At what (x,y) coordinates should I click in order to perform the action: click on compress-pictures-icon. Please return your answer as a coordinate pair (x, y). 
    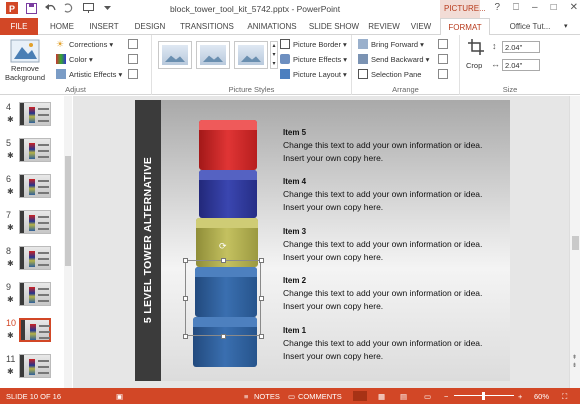
    Looking at the image, I should click on (133, 44).